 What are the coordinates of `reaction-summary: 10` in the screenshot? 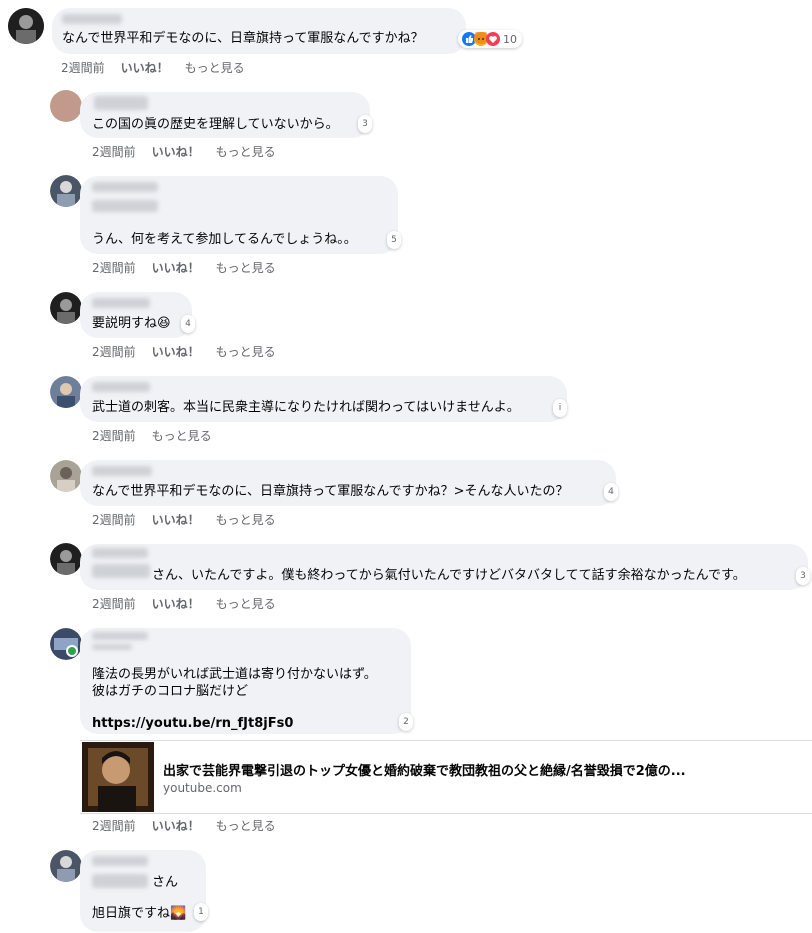 It's located at (490, 39).